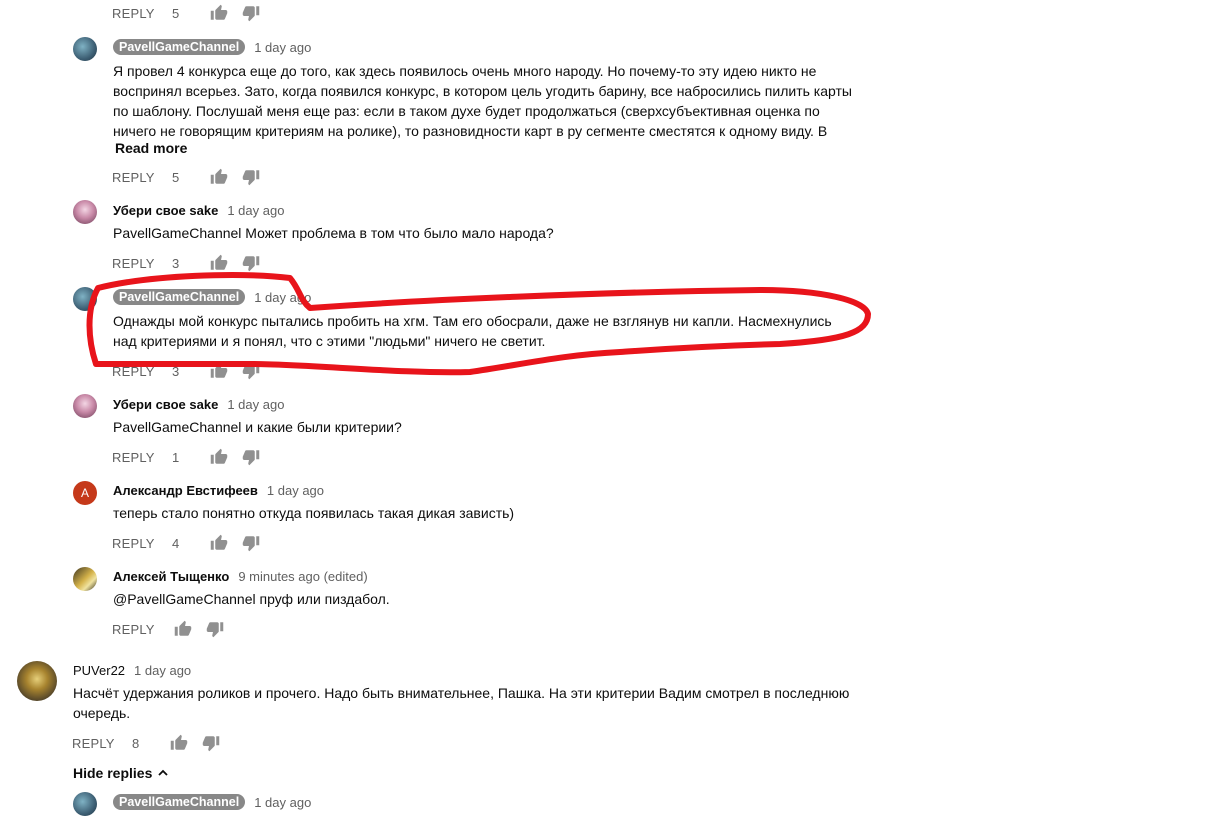 The width and height of the screenshot is (1222, 816). I want to click on comment-header: Алексей Тыщенко 9 minutes ago (edited), so click(240, 576).